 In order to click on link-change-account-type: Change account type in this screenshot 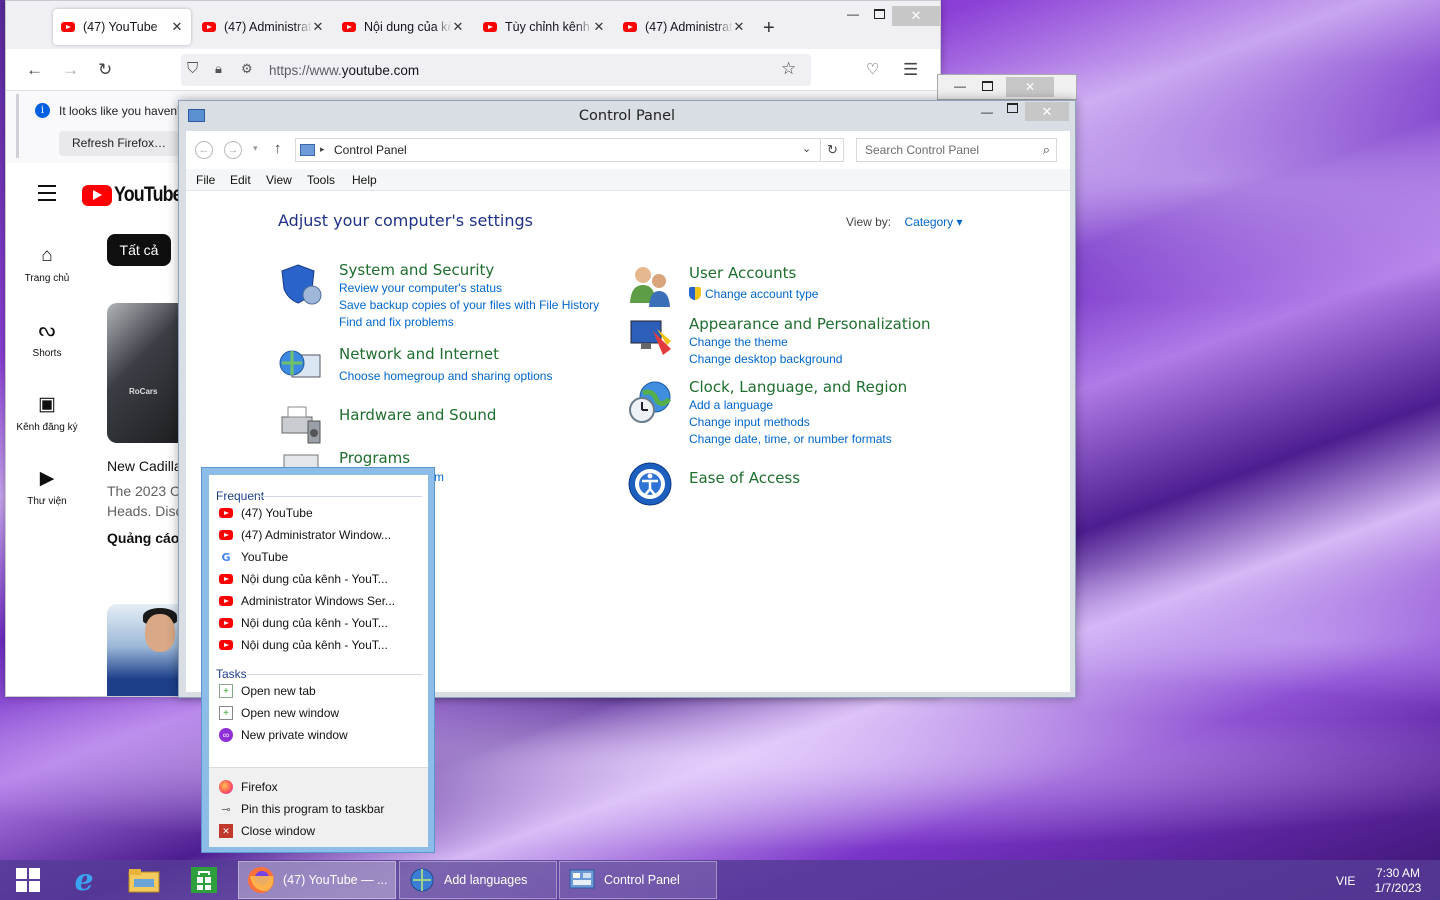, I will do `click(761, 294)`.